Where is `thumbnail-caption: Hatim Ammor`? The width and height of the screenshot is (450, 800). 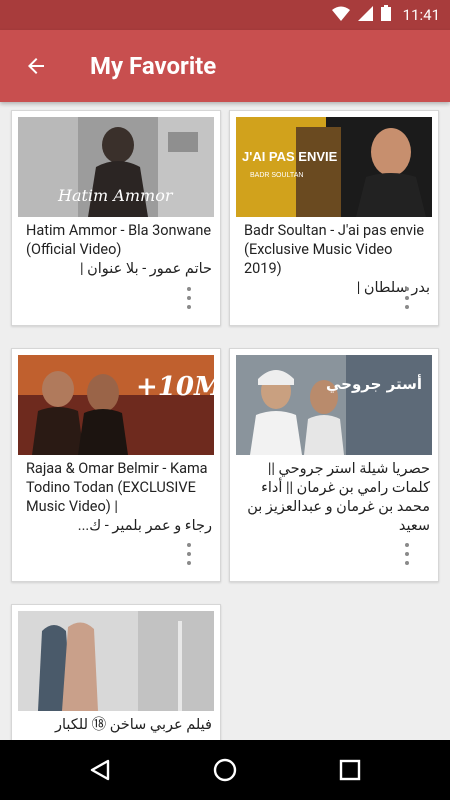 thumbnail-caption: Hatim Ammor is located at coordinates (115, 195).